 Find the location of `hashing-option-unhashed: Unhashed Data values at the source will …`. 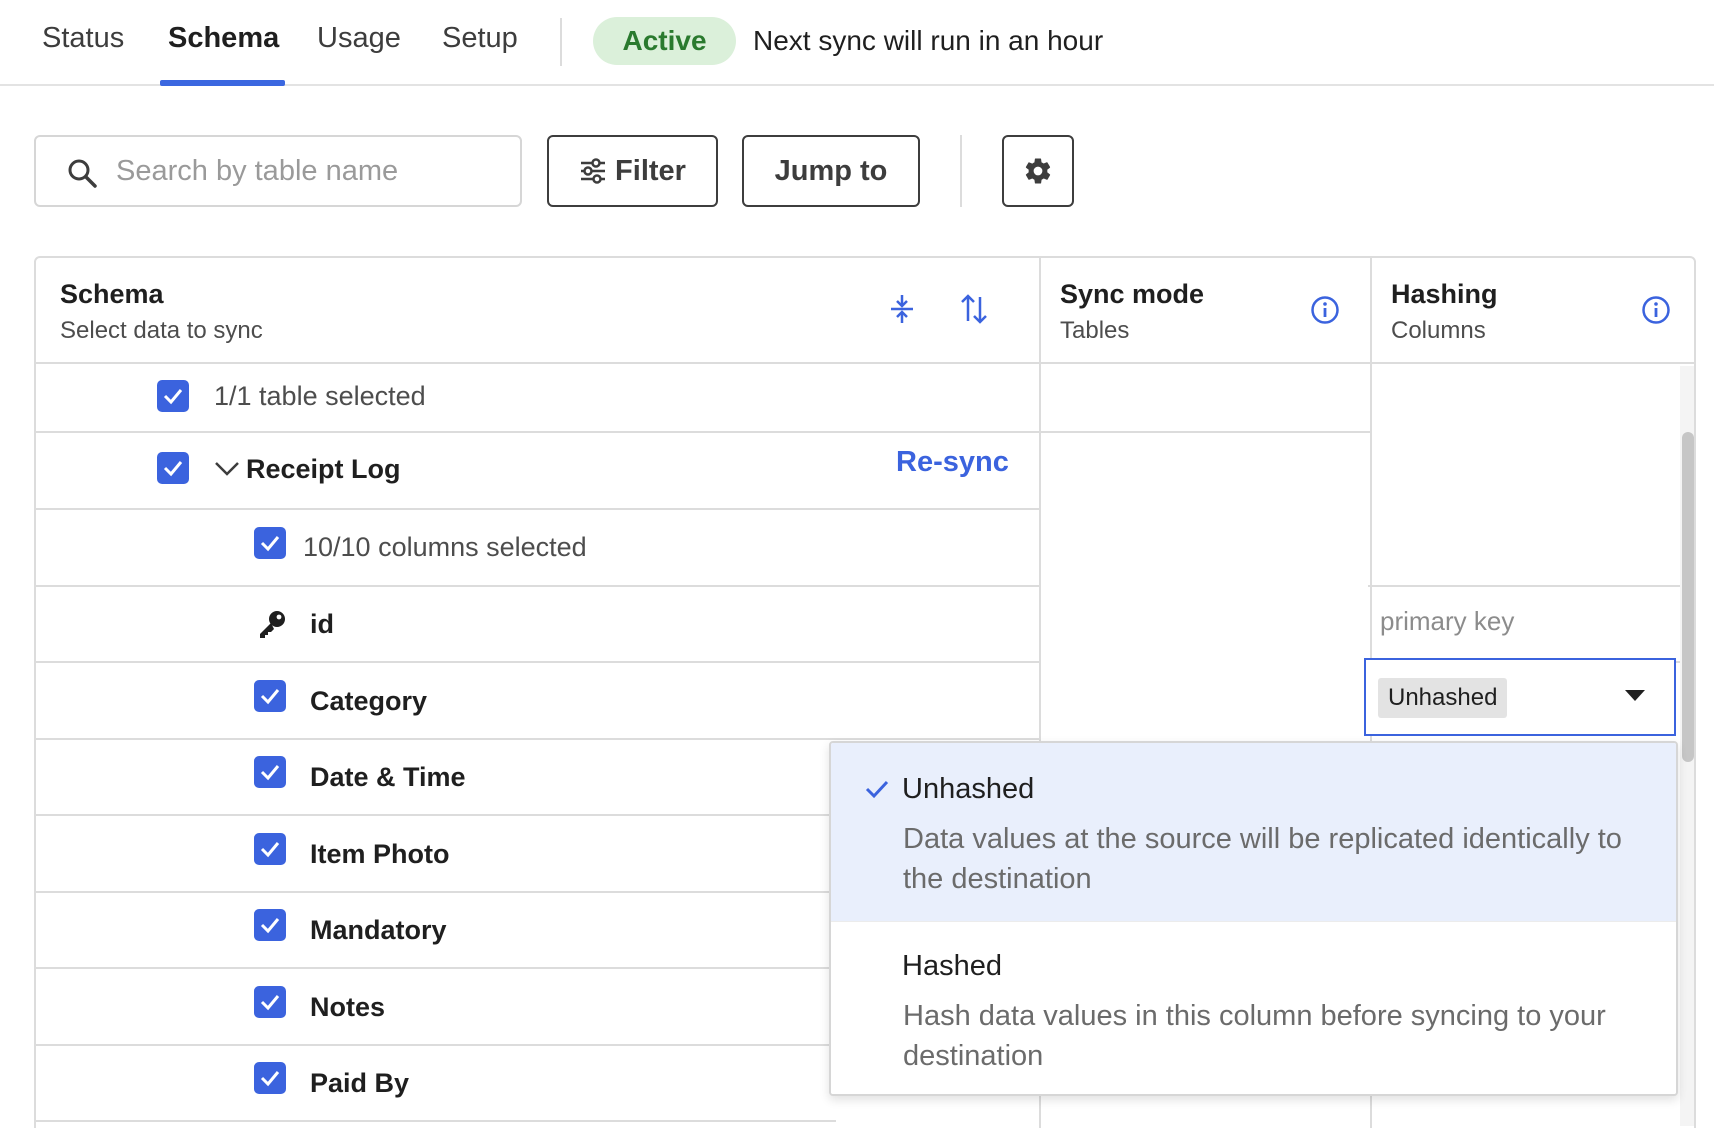

hashing-option-unhashed: Unhashed Data values at the source will … is located at coordinates (1253, 832).